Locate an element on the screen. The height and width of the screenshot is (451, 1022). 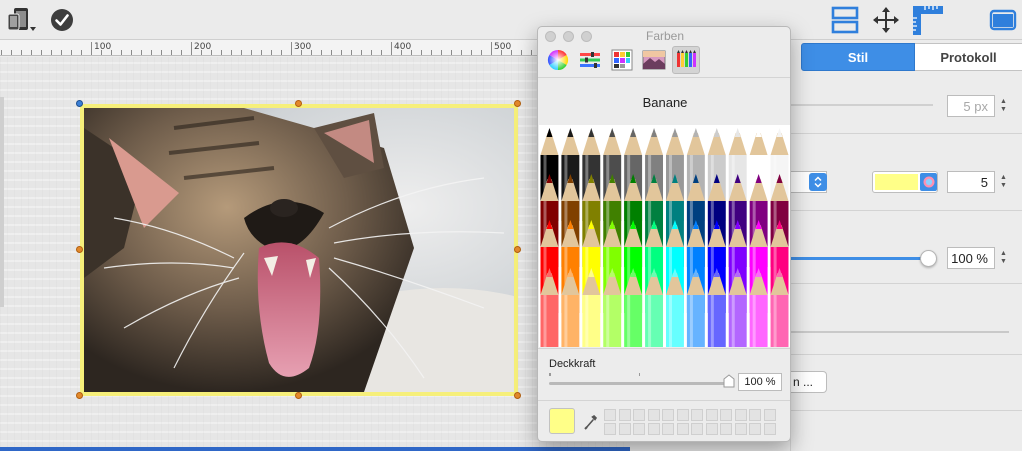
tab-stil: Stil is located at coordinates (858, 57).